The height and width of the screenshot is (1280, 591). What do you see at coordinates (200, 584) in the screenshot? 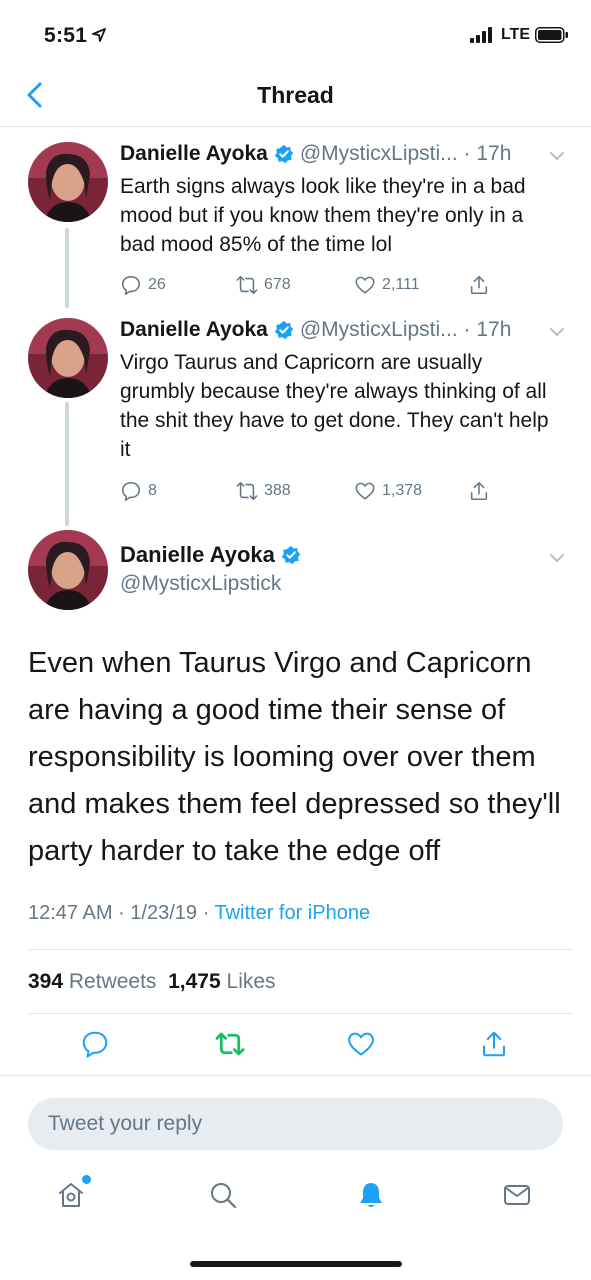
I see `author-handle: @MysticxLipstick` at bounding box center [200, 584].